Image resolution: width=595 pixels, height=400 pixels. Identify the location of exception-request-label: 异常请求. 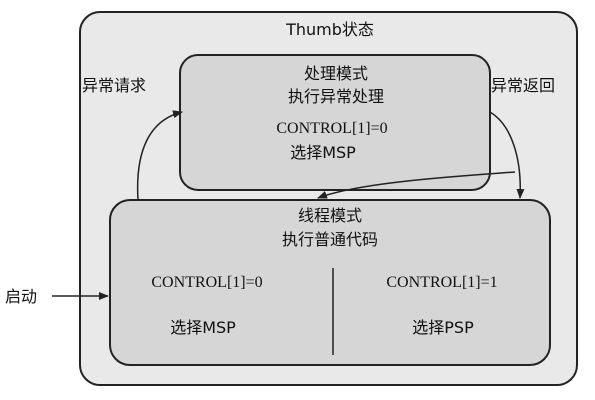
(114, 85).